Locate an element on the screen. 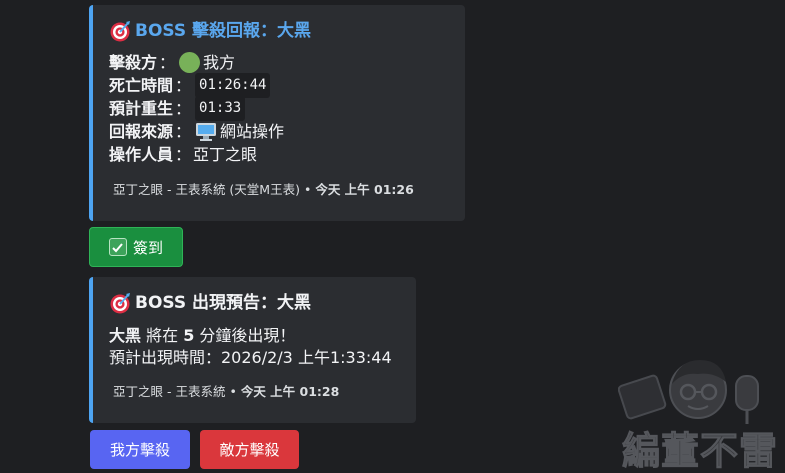  watermark-text: 編董不雷 is located at coordinates (700, 451).